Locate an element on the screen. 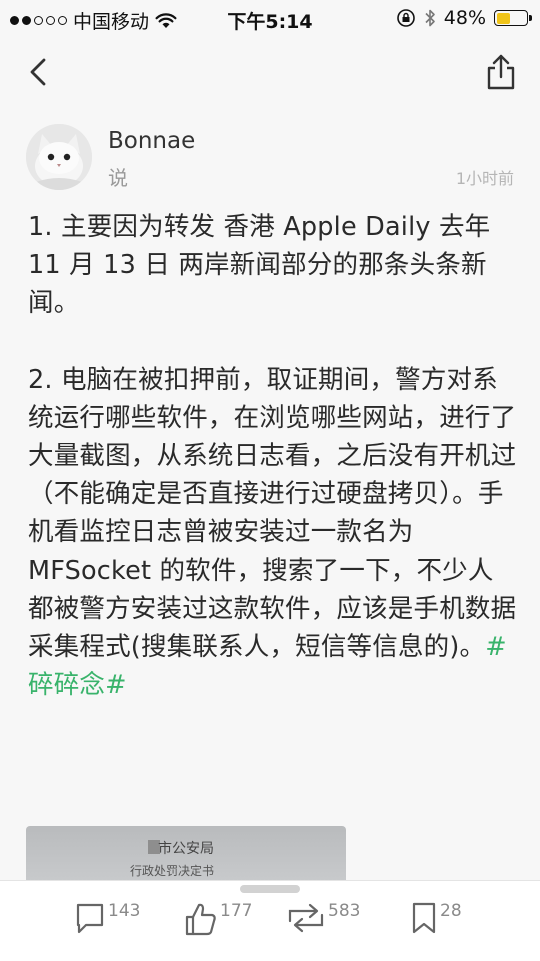 The width and height of the screenshot is (540, 961). cat-avatar-icon is located at coordinates (59, 157).